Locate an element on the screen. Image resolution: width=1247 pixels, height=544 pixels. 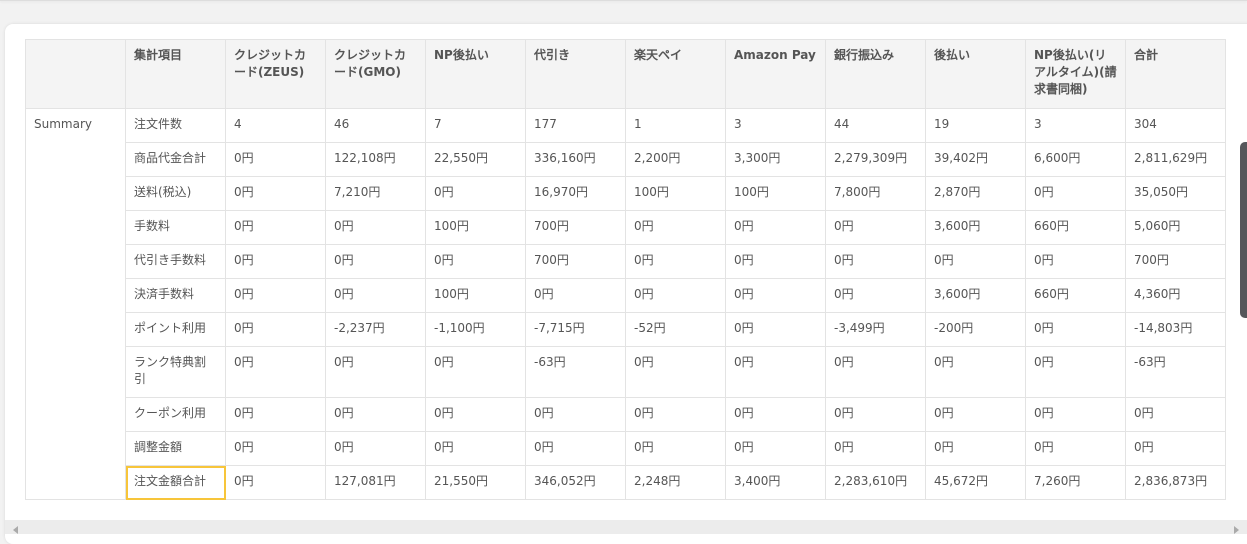
table-row: ランク特典割引 0円 0円 0円 -63円 0円 0円 0円 0円 0円 -63円 is located at coordinates (626, 372).